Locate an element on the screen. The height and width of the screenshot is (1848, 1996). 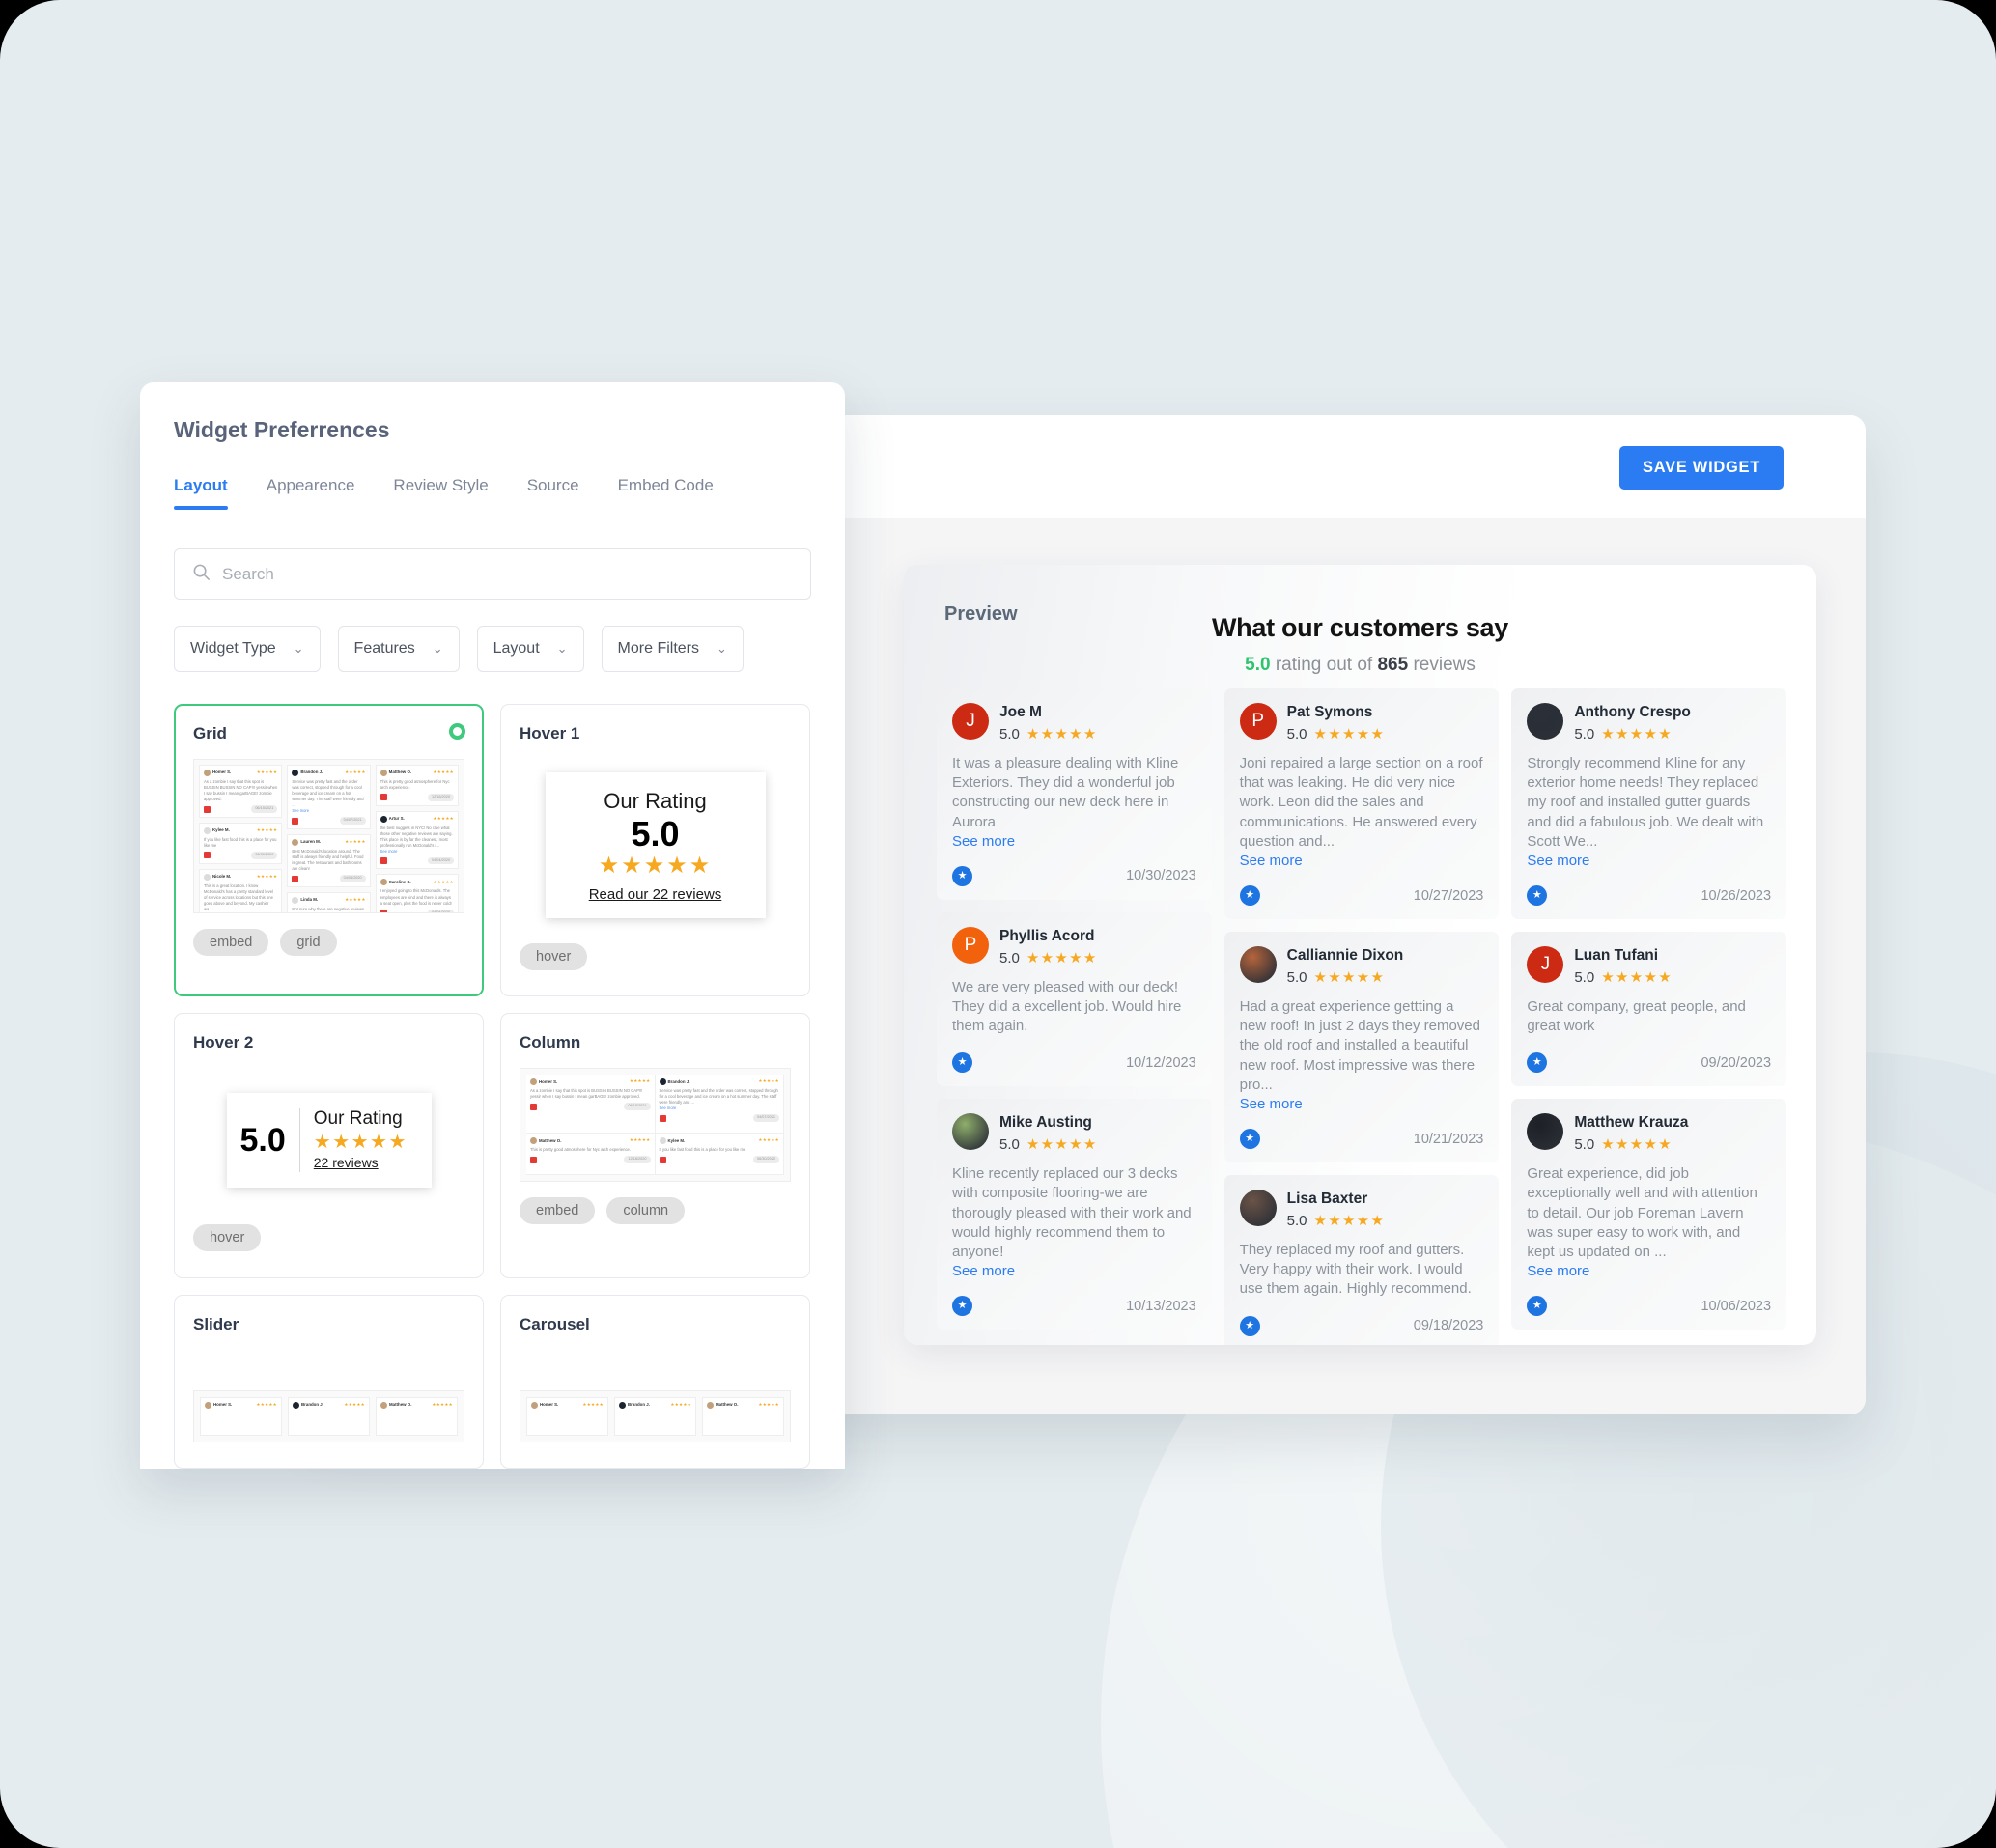
thumb-review-footer: 12/16/2020 is located at coordinates (590, 1160).